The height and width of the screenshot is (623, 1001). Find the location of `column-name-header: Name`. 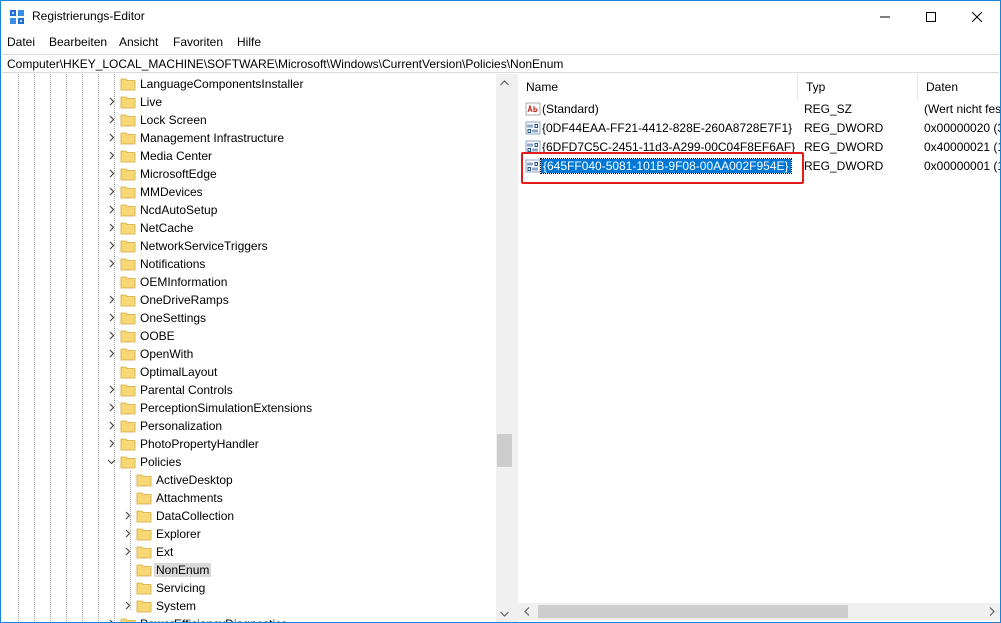

column-name-header: Name is located at coordinates (658, 86).